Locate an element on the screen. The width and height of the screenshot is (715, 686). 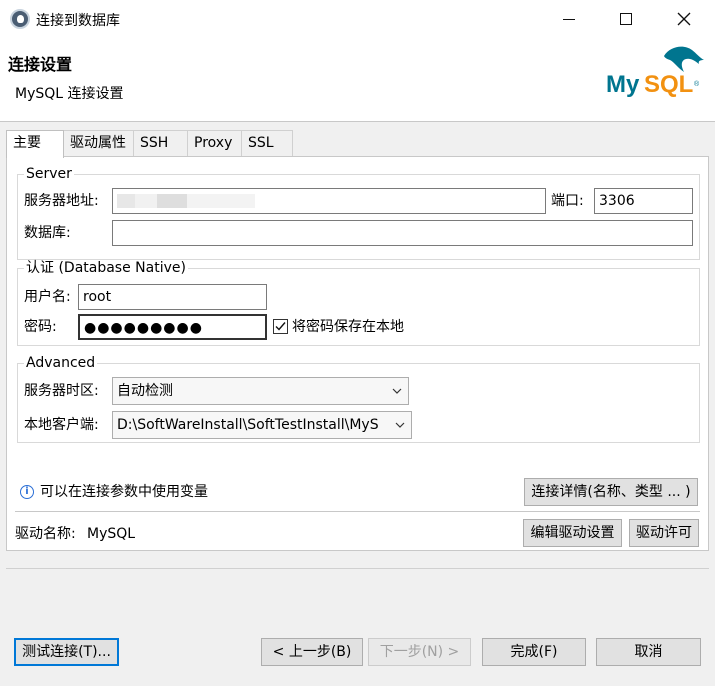
dbeaver-app-icon is located at coordinates (20, 19).